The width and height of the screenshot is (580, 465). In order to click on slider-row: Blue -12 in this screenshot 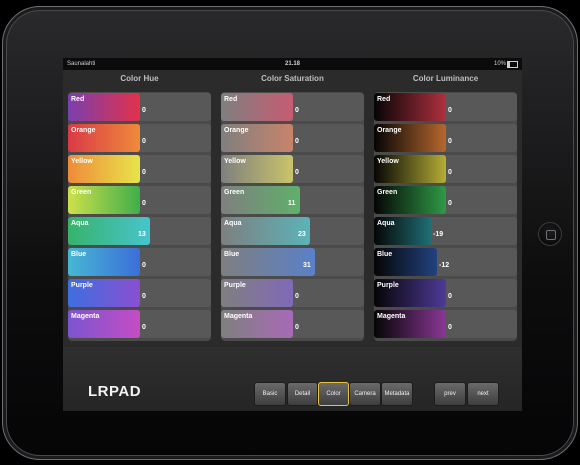, I will do `click(445, 262)`.